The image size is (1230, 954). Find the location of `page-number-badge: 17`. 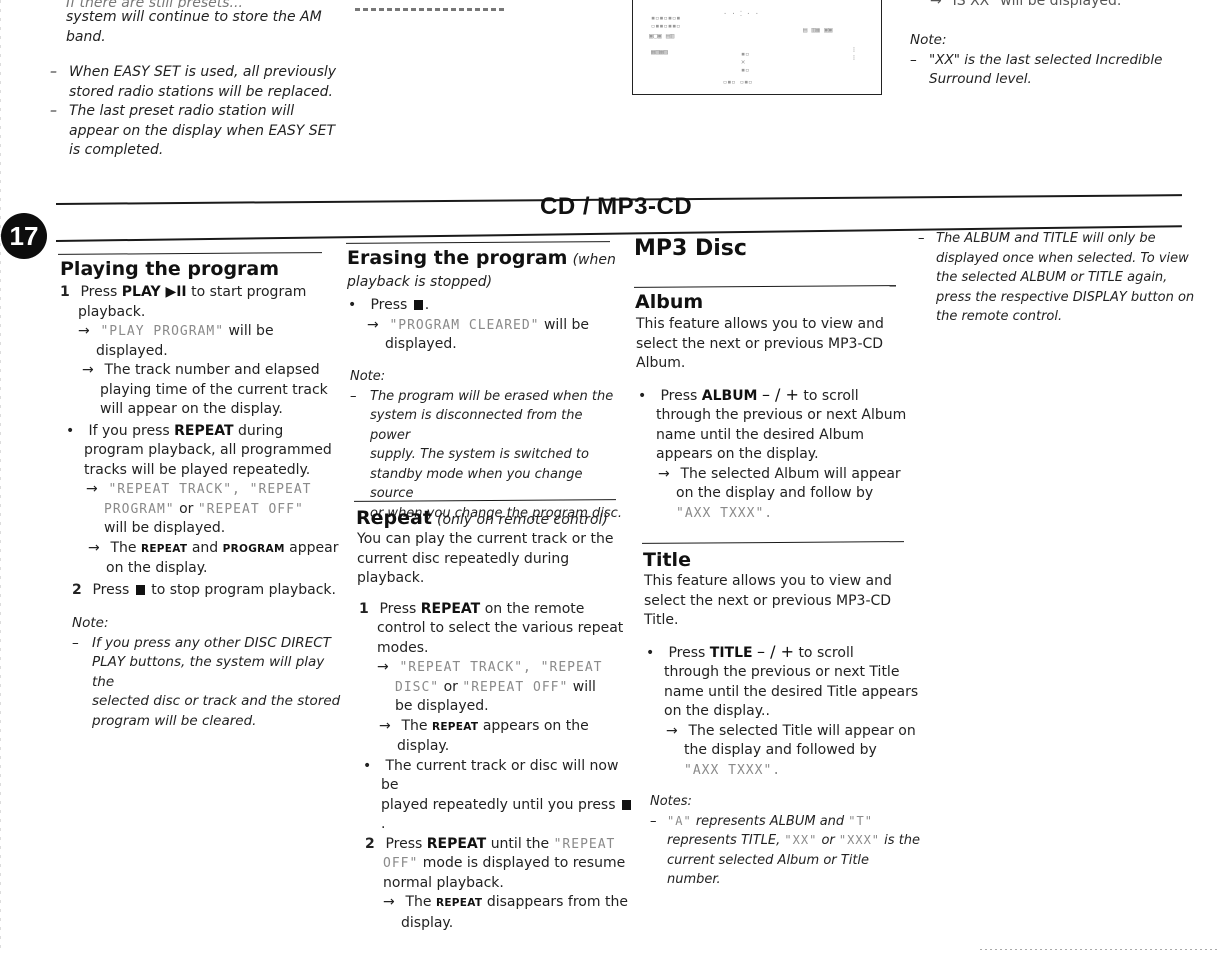

page-number-badge: 17 is located at coordinates (24, 236).